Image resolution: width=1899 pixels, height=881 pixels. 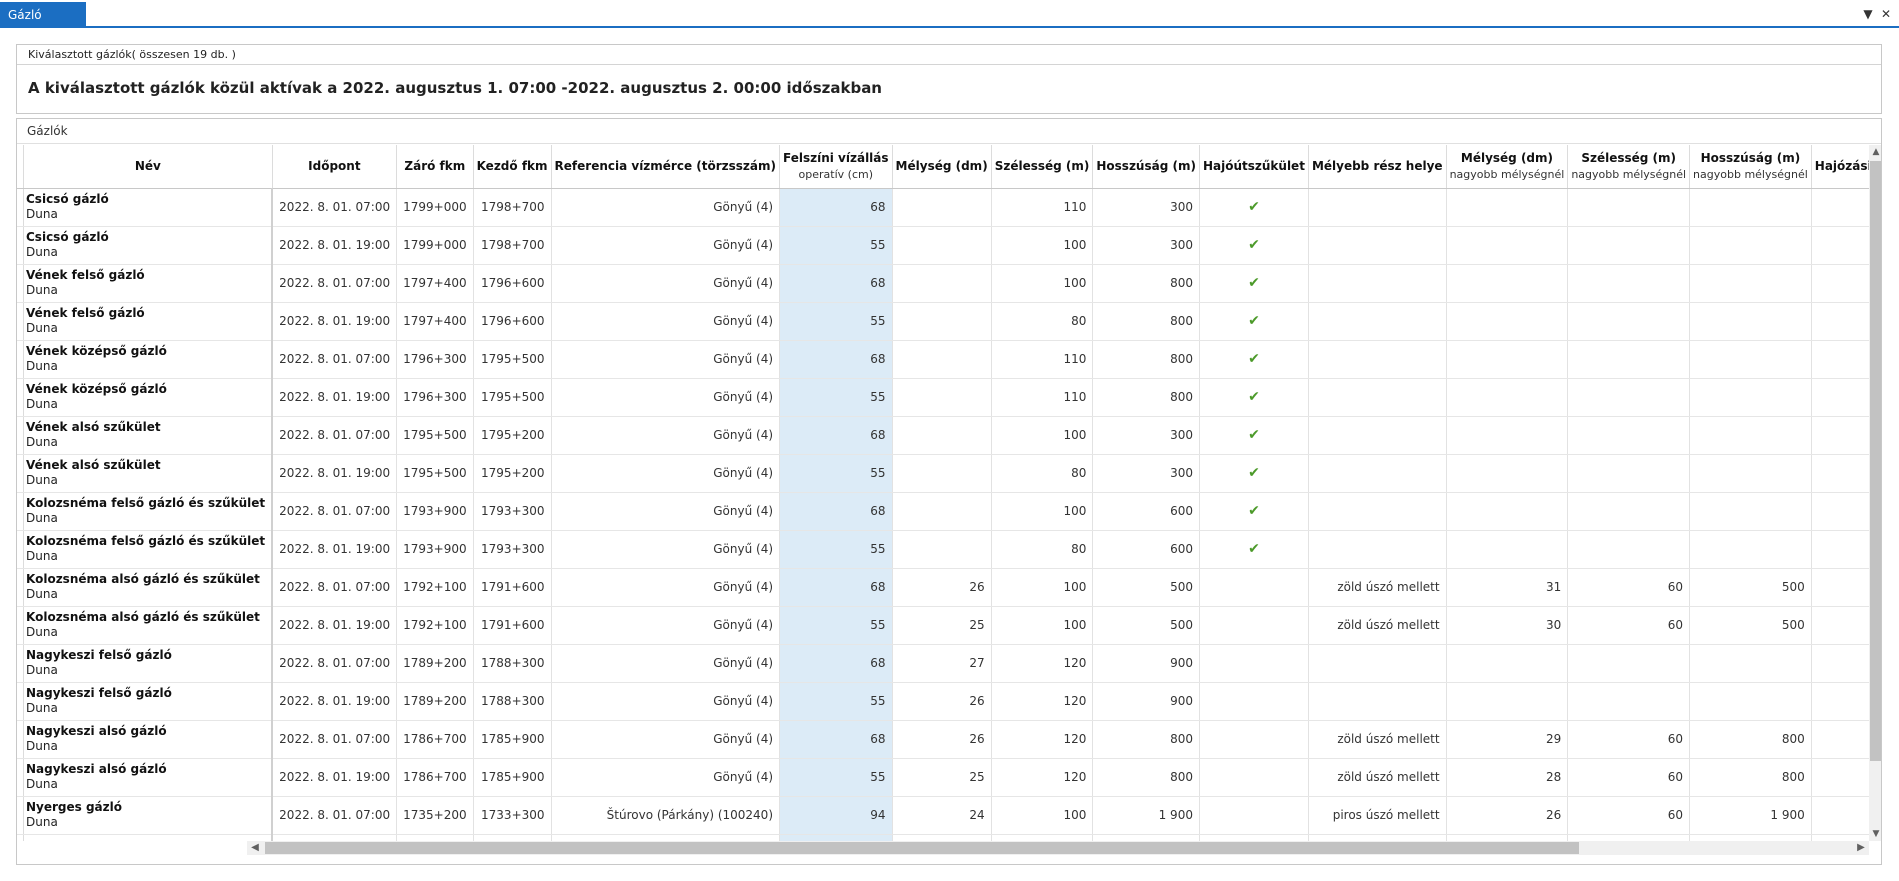 I want to click on horizontal-scroll-thumb, so click(x=922, y=848).